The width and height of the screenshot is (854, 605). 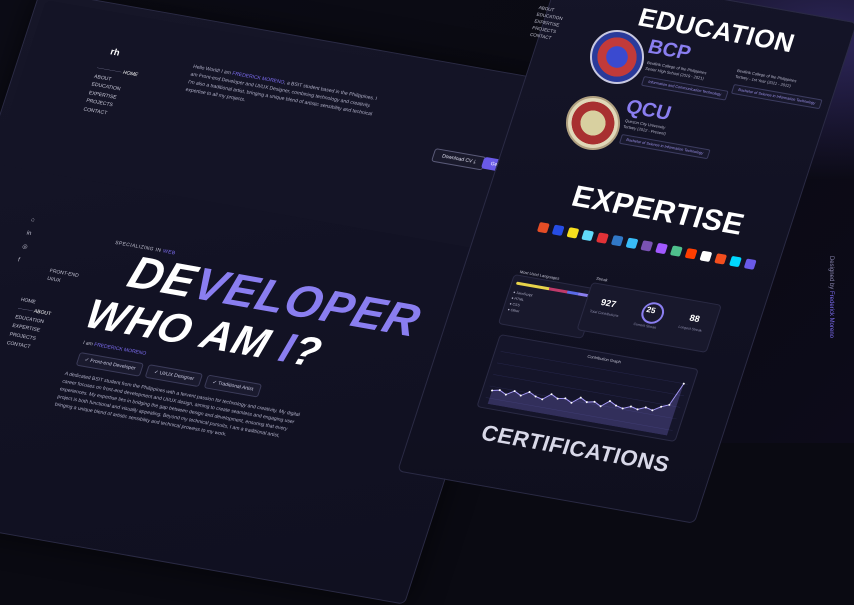 What do you see at coordinates (831, 273) in the screenshot?
I see `credit-prefix: Designed by` at bounding box center [831, 273].